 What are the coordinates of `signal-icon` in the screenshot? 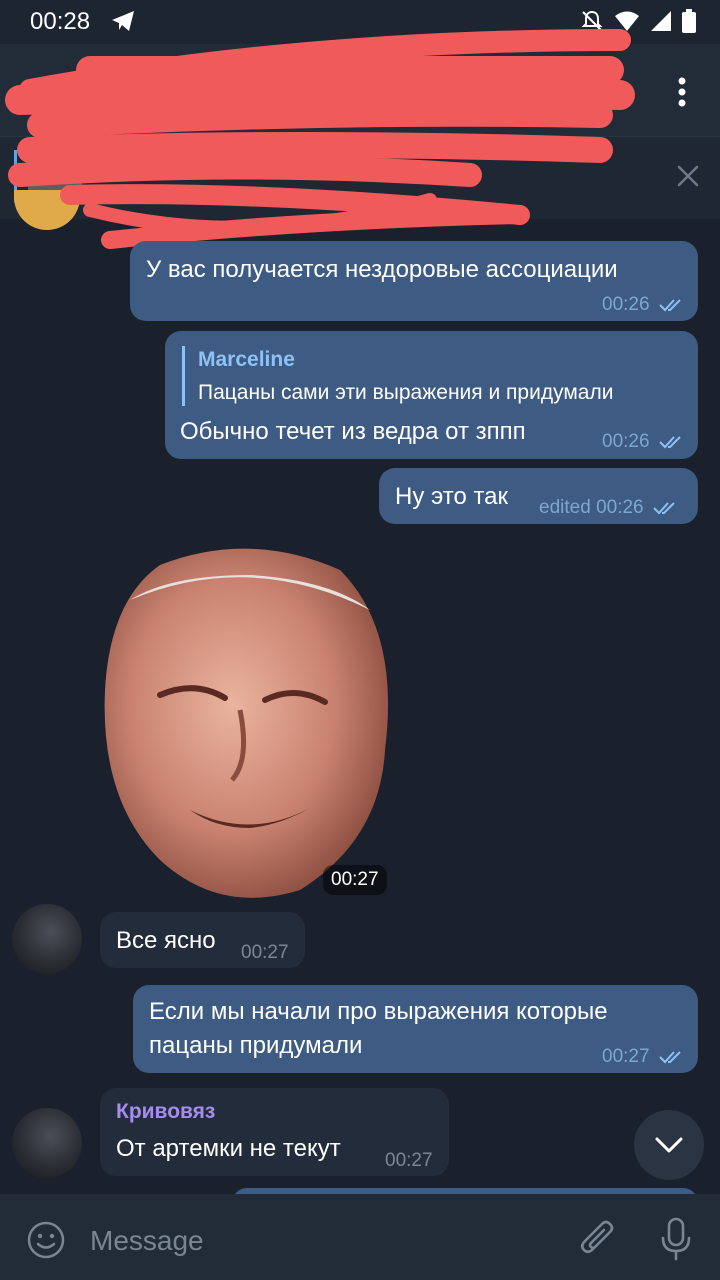 It's located at (661, 21).